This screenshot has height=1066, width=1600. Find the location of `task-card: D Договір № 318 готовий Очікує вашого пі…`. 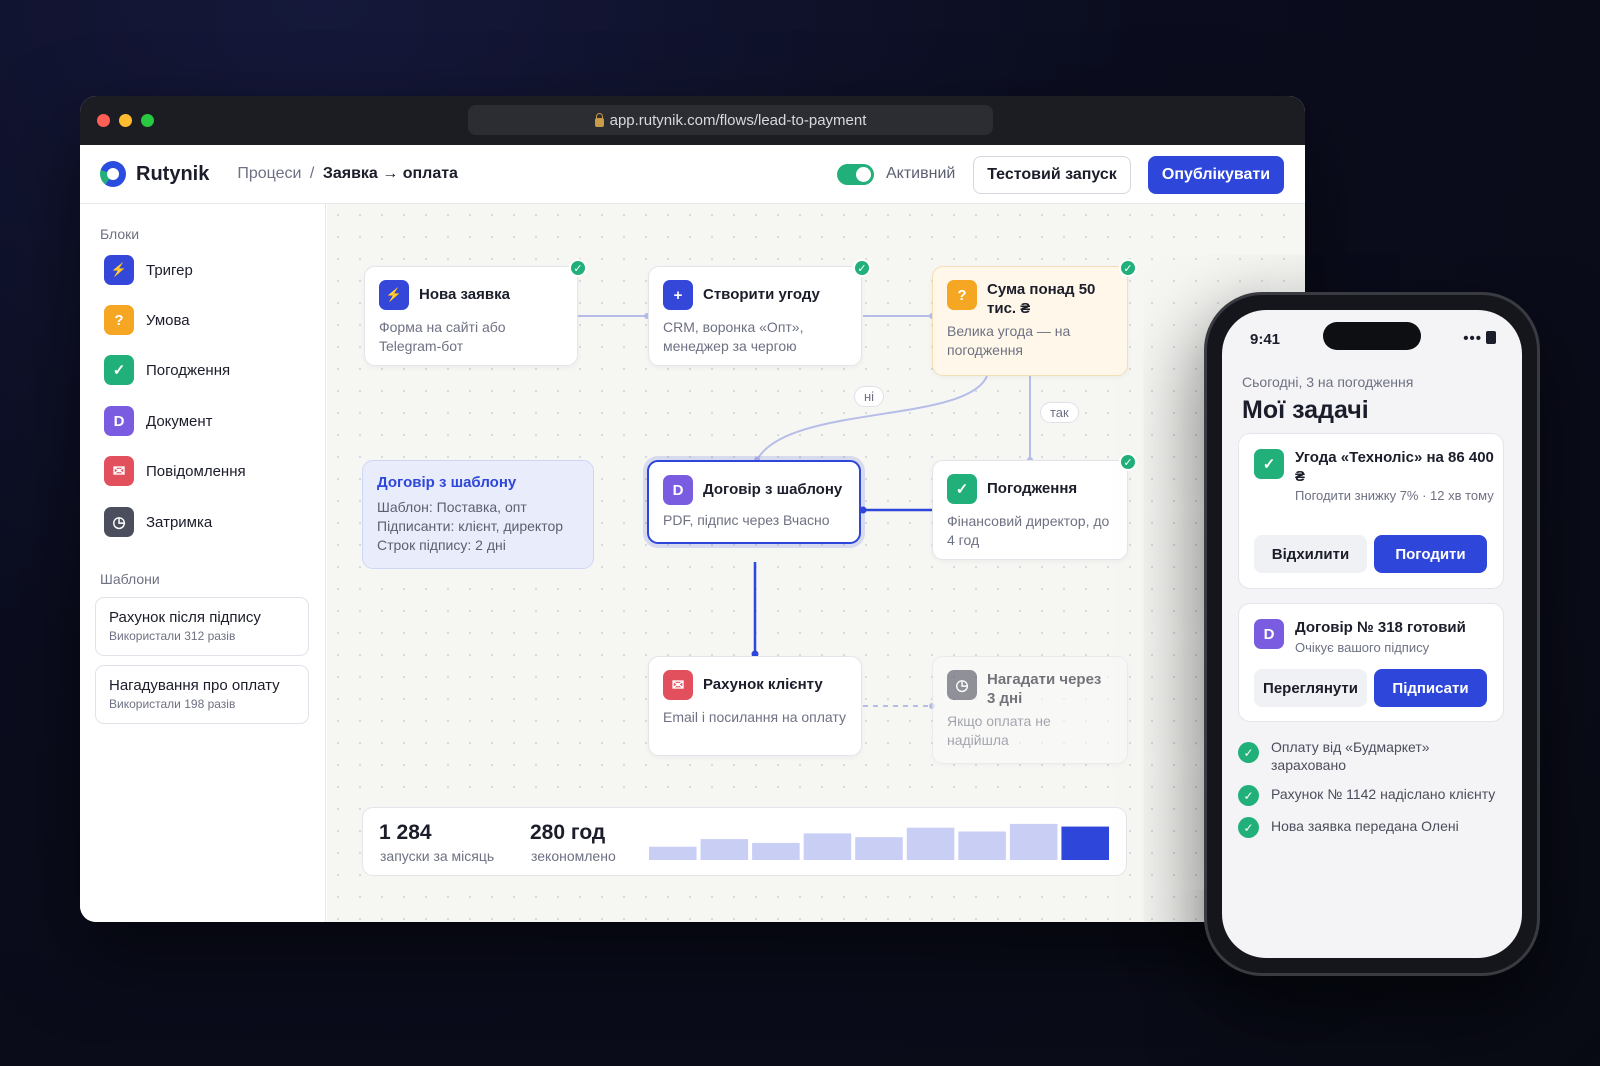

task-card: D Договір № 318 готовий Очікує вашого пі… is located at coordinates (1371, 662).